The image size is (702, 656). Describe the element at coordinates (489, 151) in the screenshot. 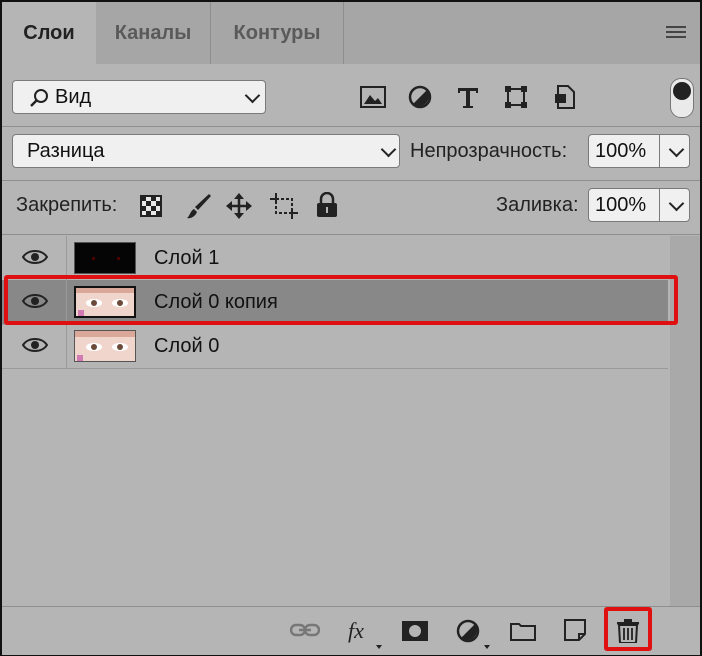

I see `opacity-label: Непрозрачность:` at that location.